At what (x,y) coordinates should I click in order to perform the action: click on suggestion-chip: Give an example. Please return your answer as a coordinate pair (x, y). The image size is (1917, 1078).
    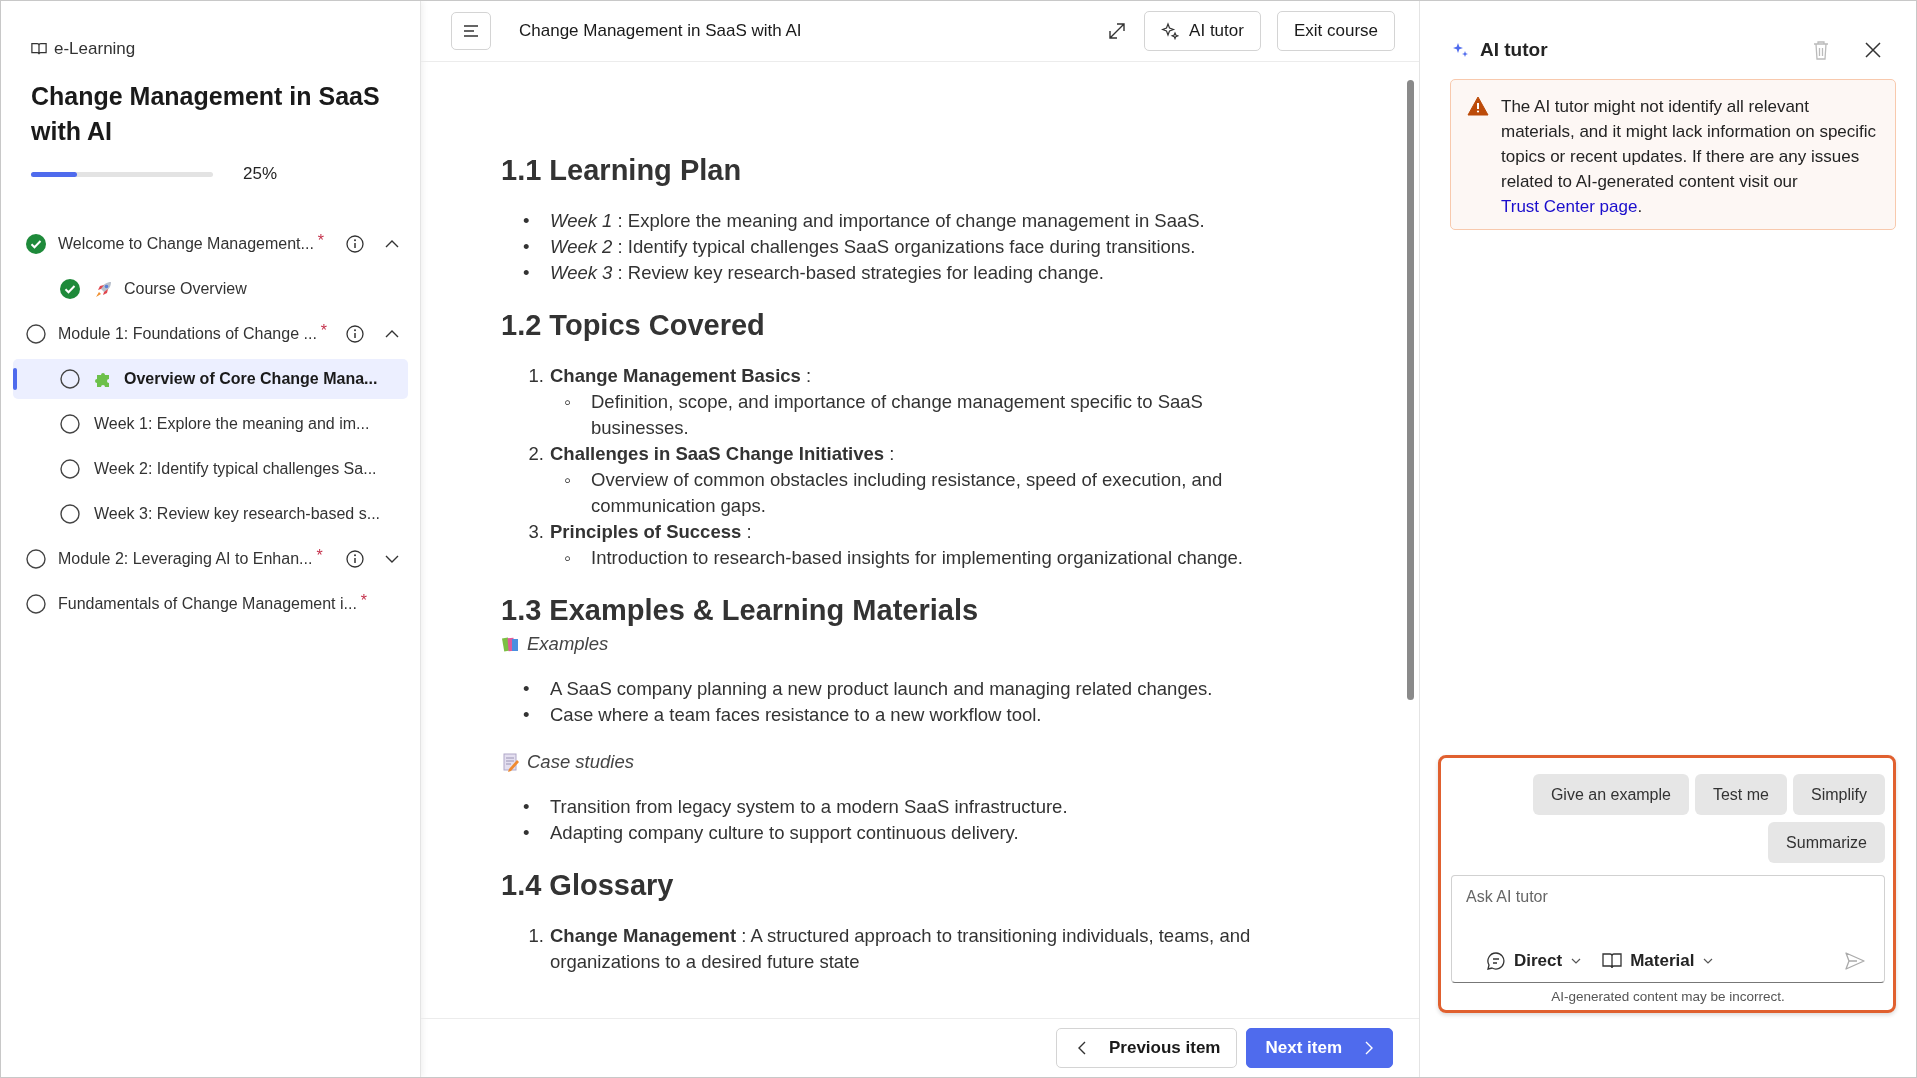
    Looking at the image, I should click on (1610, 794).